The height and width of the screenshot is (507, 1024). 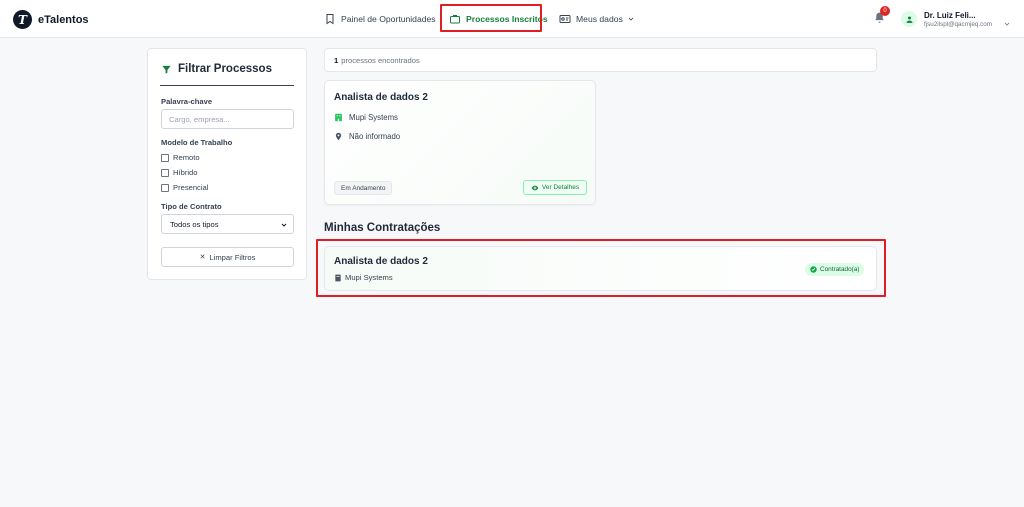 What do you see at coordinates (184, 187) in the screenshot?
I see `checkbox-presencial: Presencial` at bounding box center [184, 187].